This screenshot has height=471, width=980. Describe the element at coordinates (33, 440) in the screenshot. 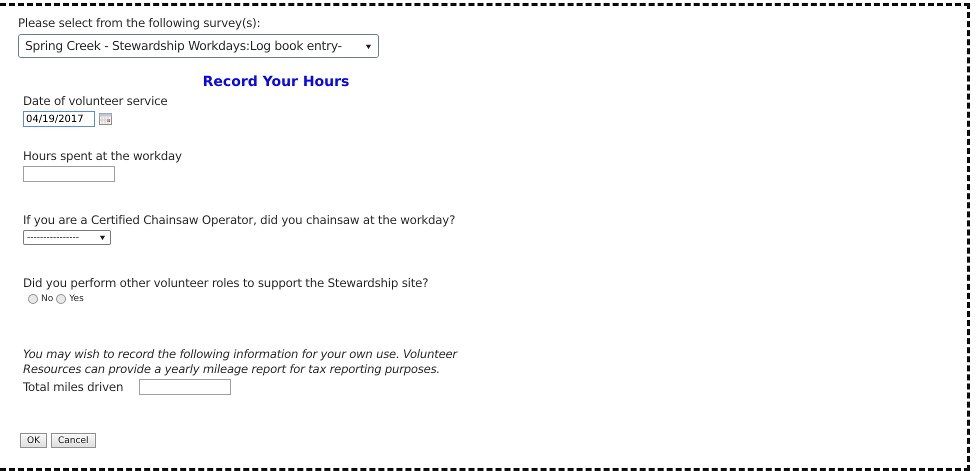

I see `ok-button: OK` at that location.